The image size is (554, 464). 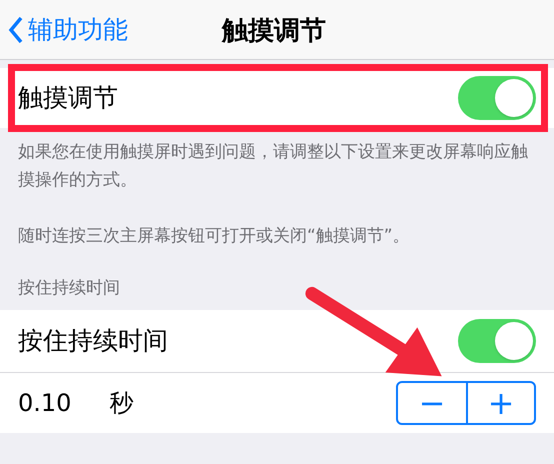 I want to click on back-button: 辅助功能, so click(x=64, y=29).